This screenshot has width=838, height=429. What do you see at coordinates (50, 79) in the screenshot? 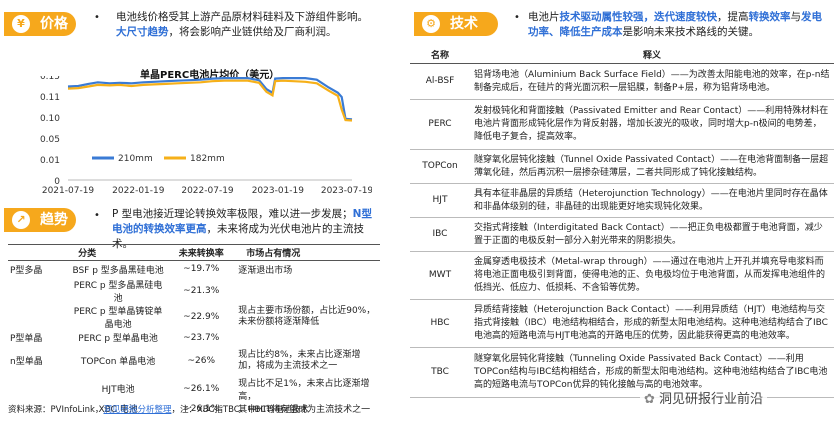
I see `y-tick-label: 0.15` at bounding box center [50, 79].